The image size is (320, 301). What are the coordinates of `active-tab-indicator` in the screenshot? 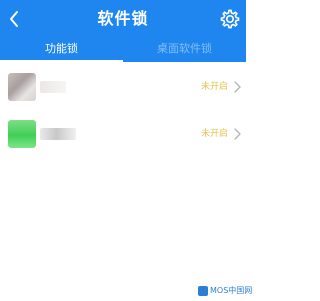 It's located at (61, 61).